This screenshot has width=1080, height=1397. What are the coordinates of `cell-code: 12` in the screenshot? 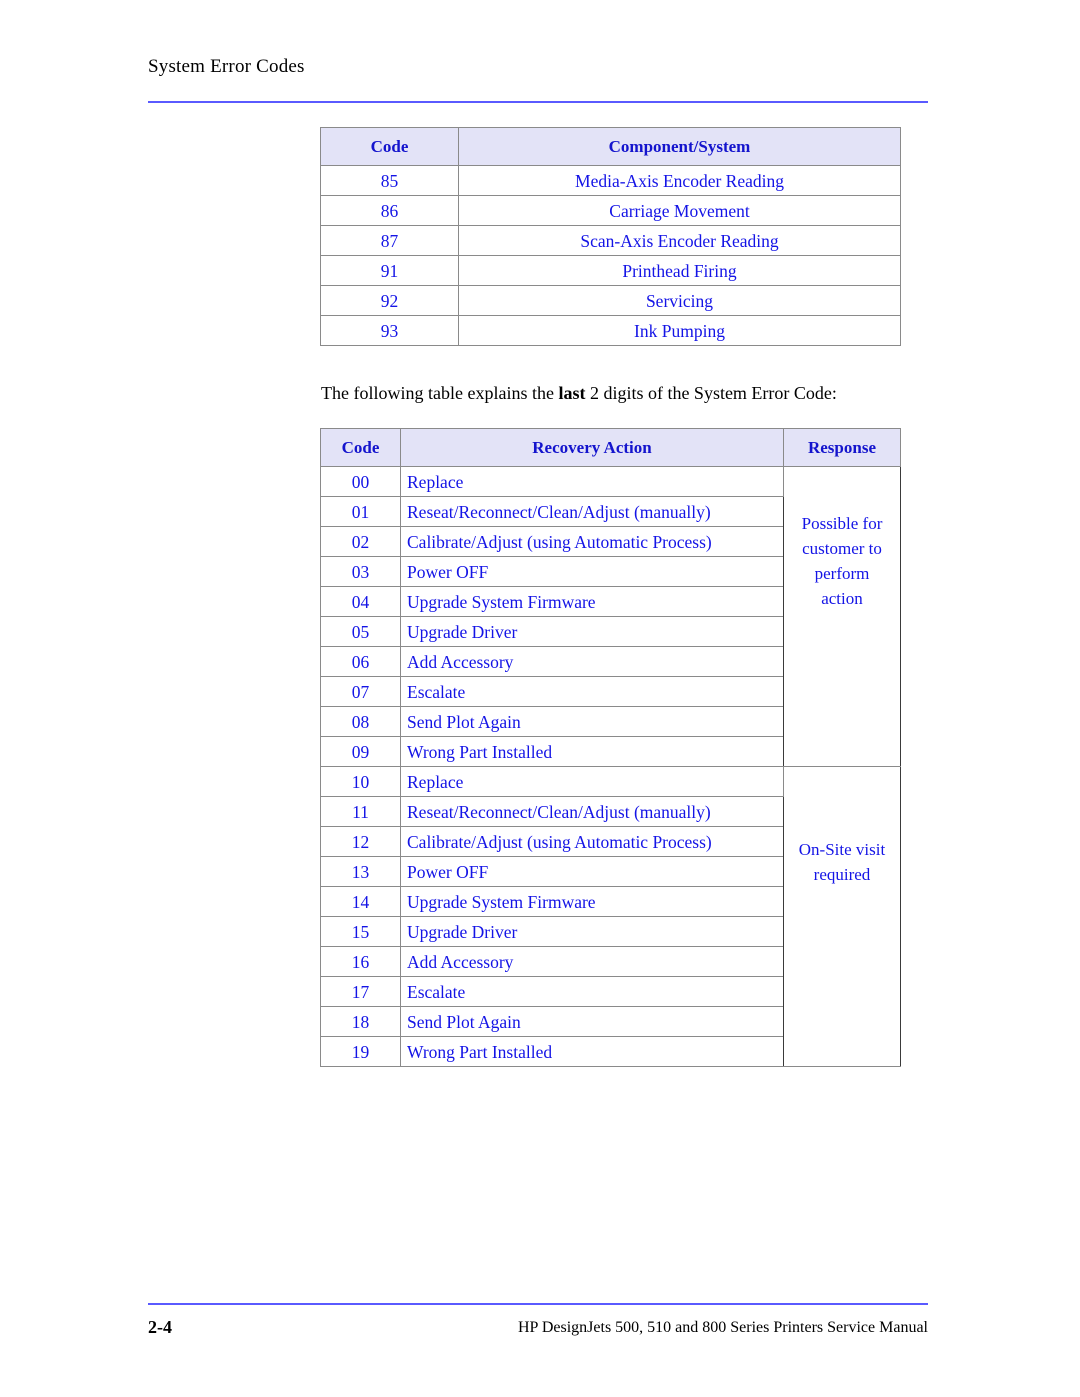 It's located at (360, 841).